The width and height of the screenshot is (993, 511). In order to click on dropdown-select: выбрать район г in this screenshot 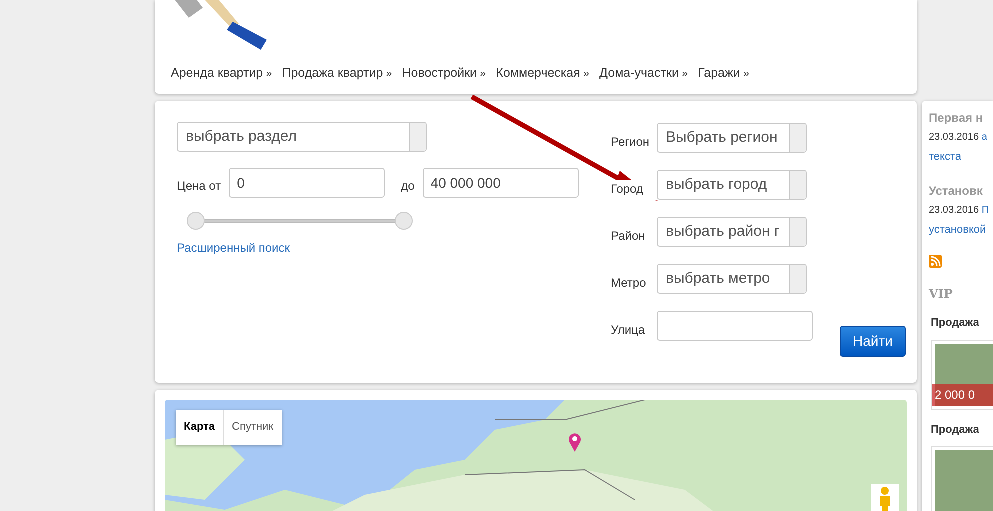, I will do `click(732, 232)`.